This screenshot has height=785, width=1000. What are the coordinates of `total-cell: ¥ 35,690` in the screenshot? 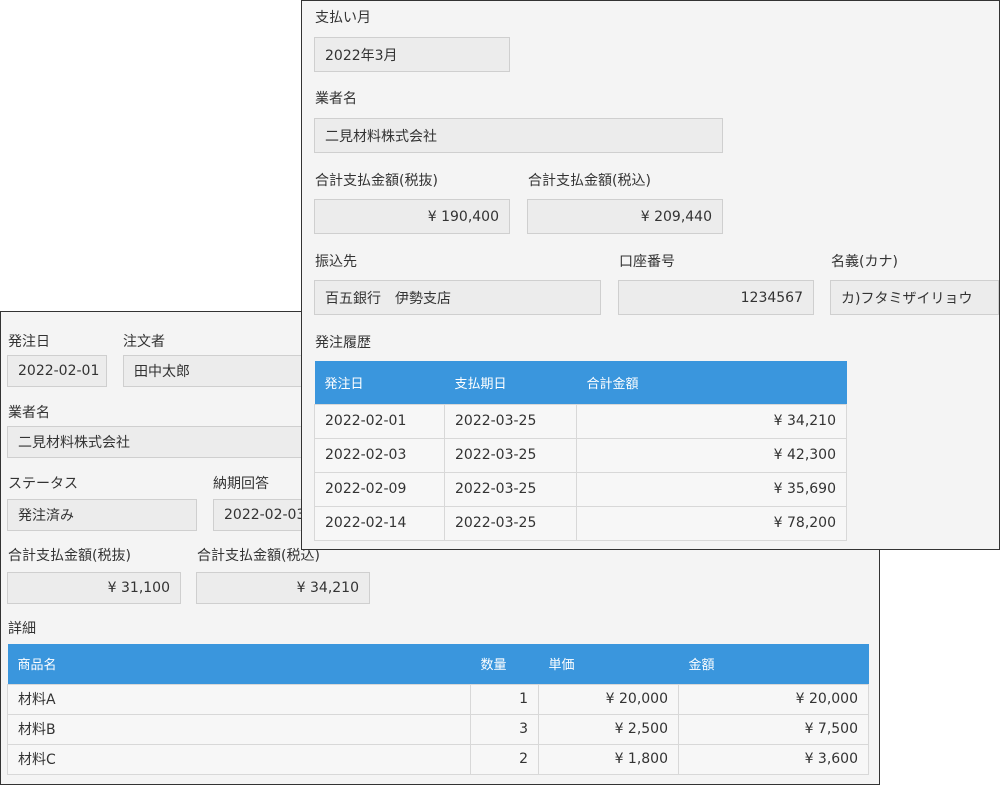 It's located at (711, 489).